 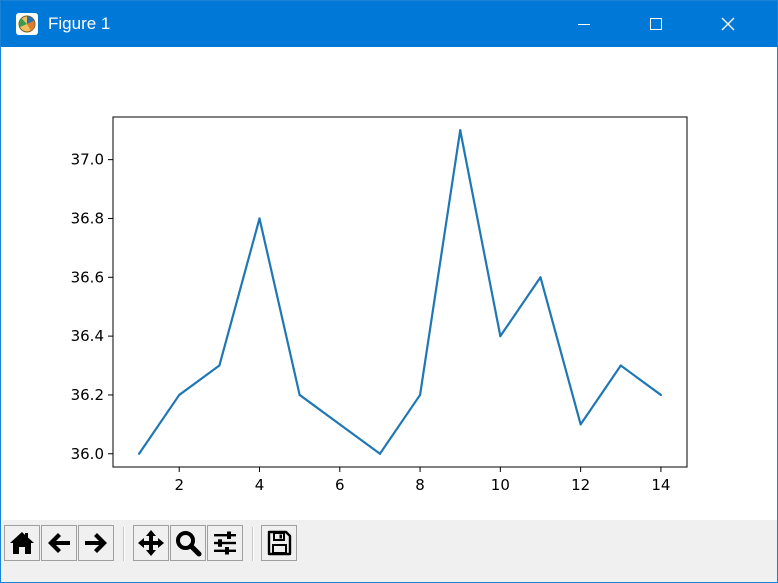 What do you see at coordinates (87, 218) in the screenshot?
I see `y-tick-label: 36.8` at bounding box center [87, 218].